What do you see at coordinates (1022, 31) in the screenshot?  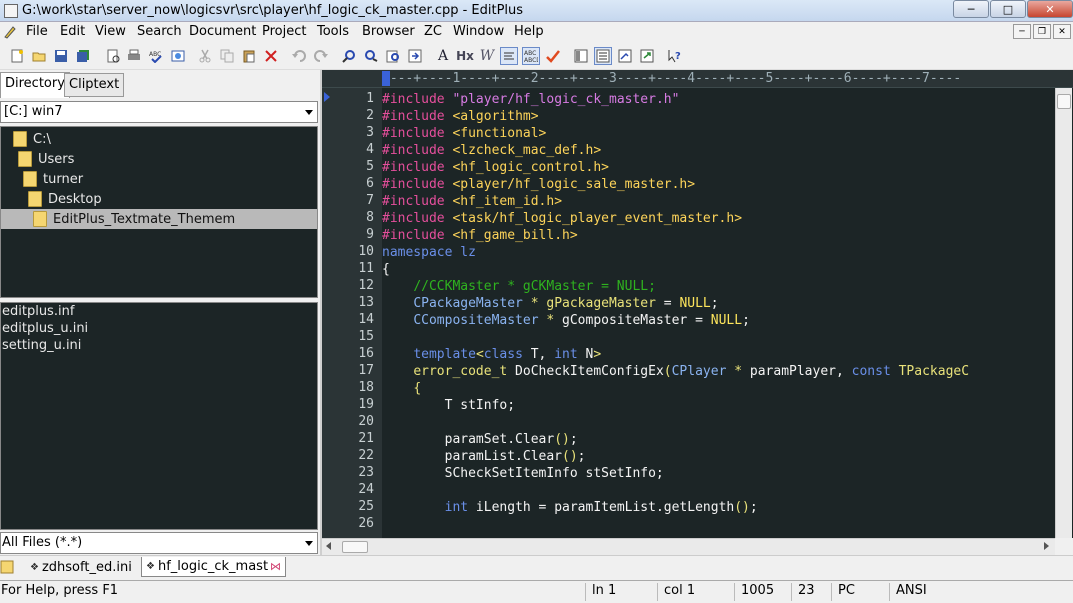 I see `mdi-minimize-button: ─` at bounding box center [1022, 31].